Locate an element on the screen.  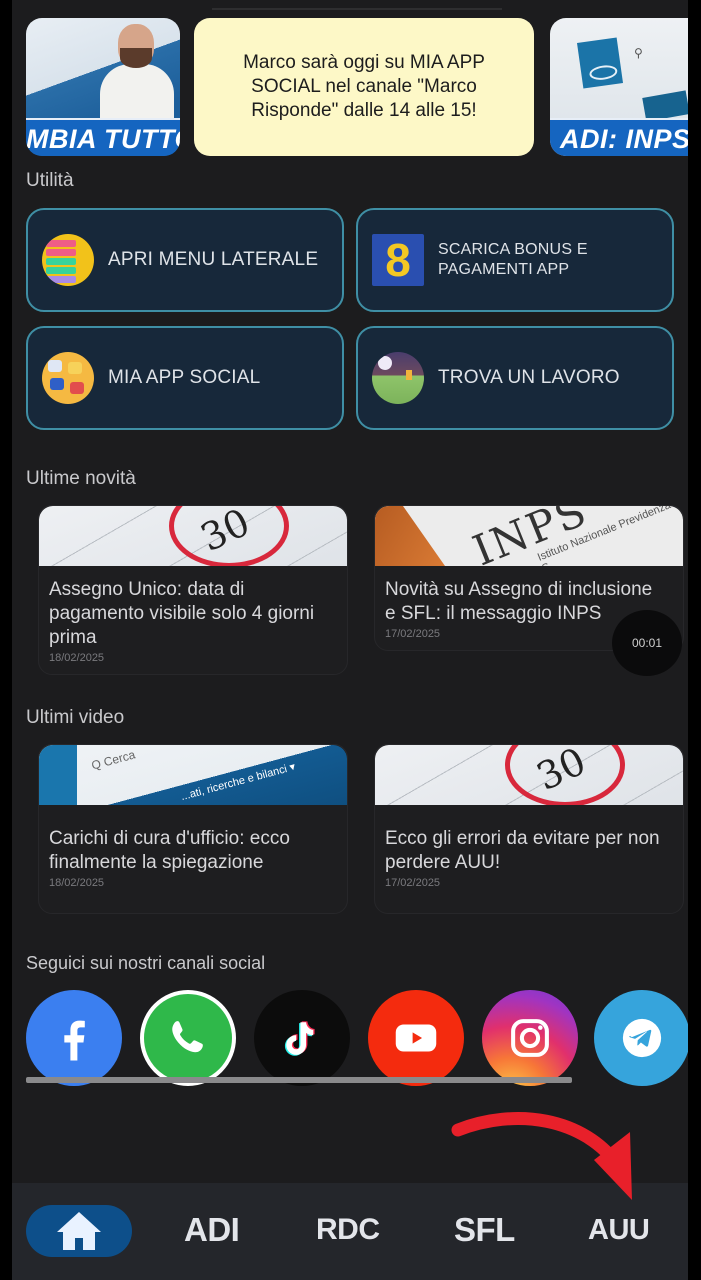
find-job-button: TROVA UN LAVORO is located at coordinates (515, 378).